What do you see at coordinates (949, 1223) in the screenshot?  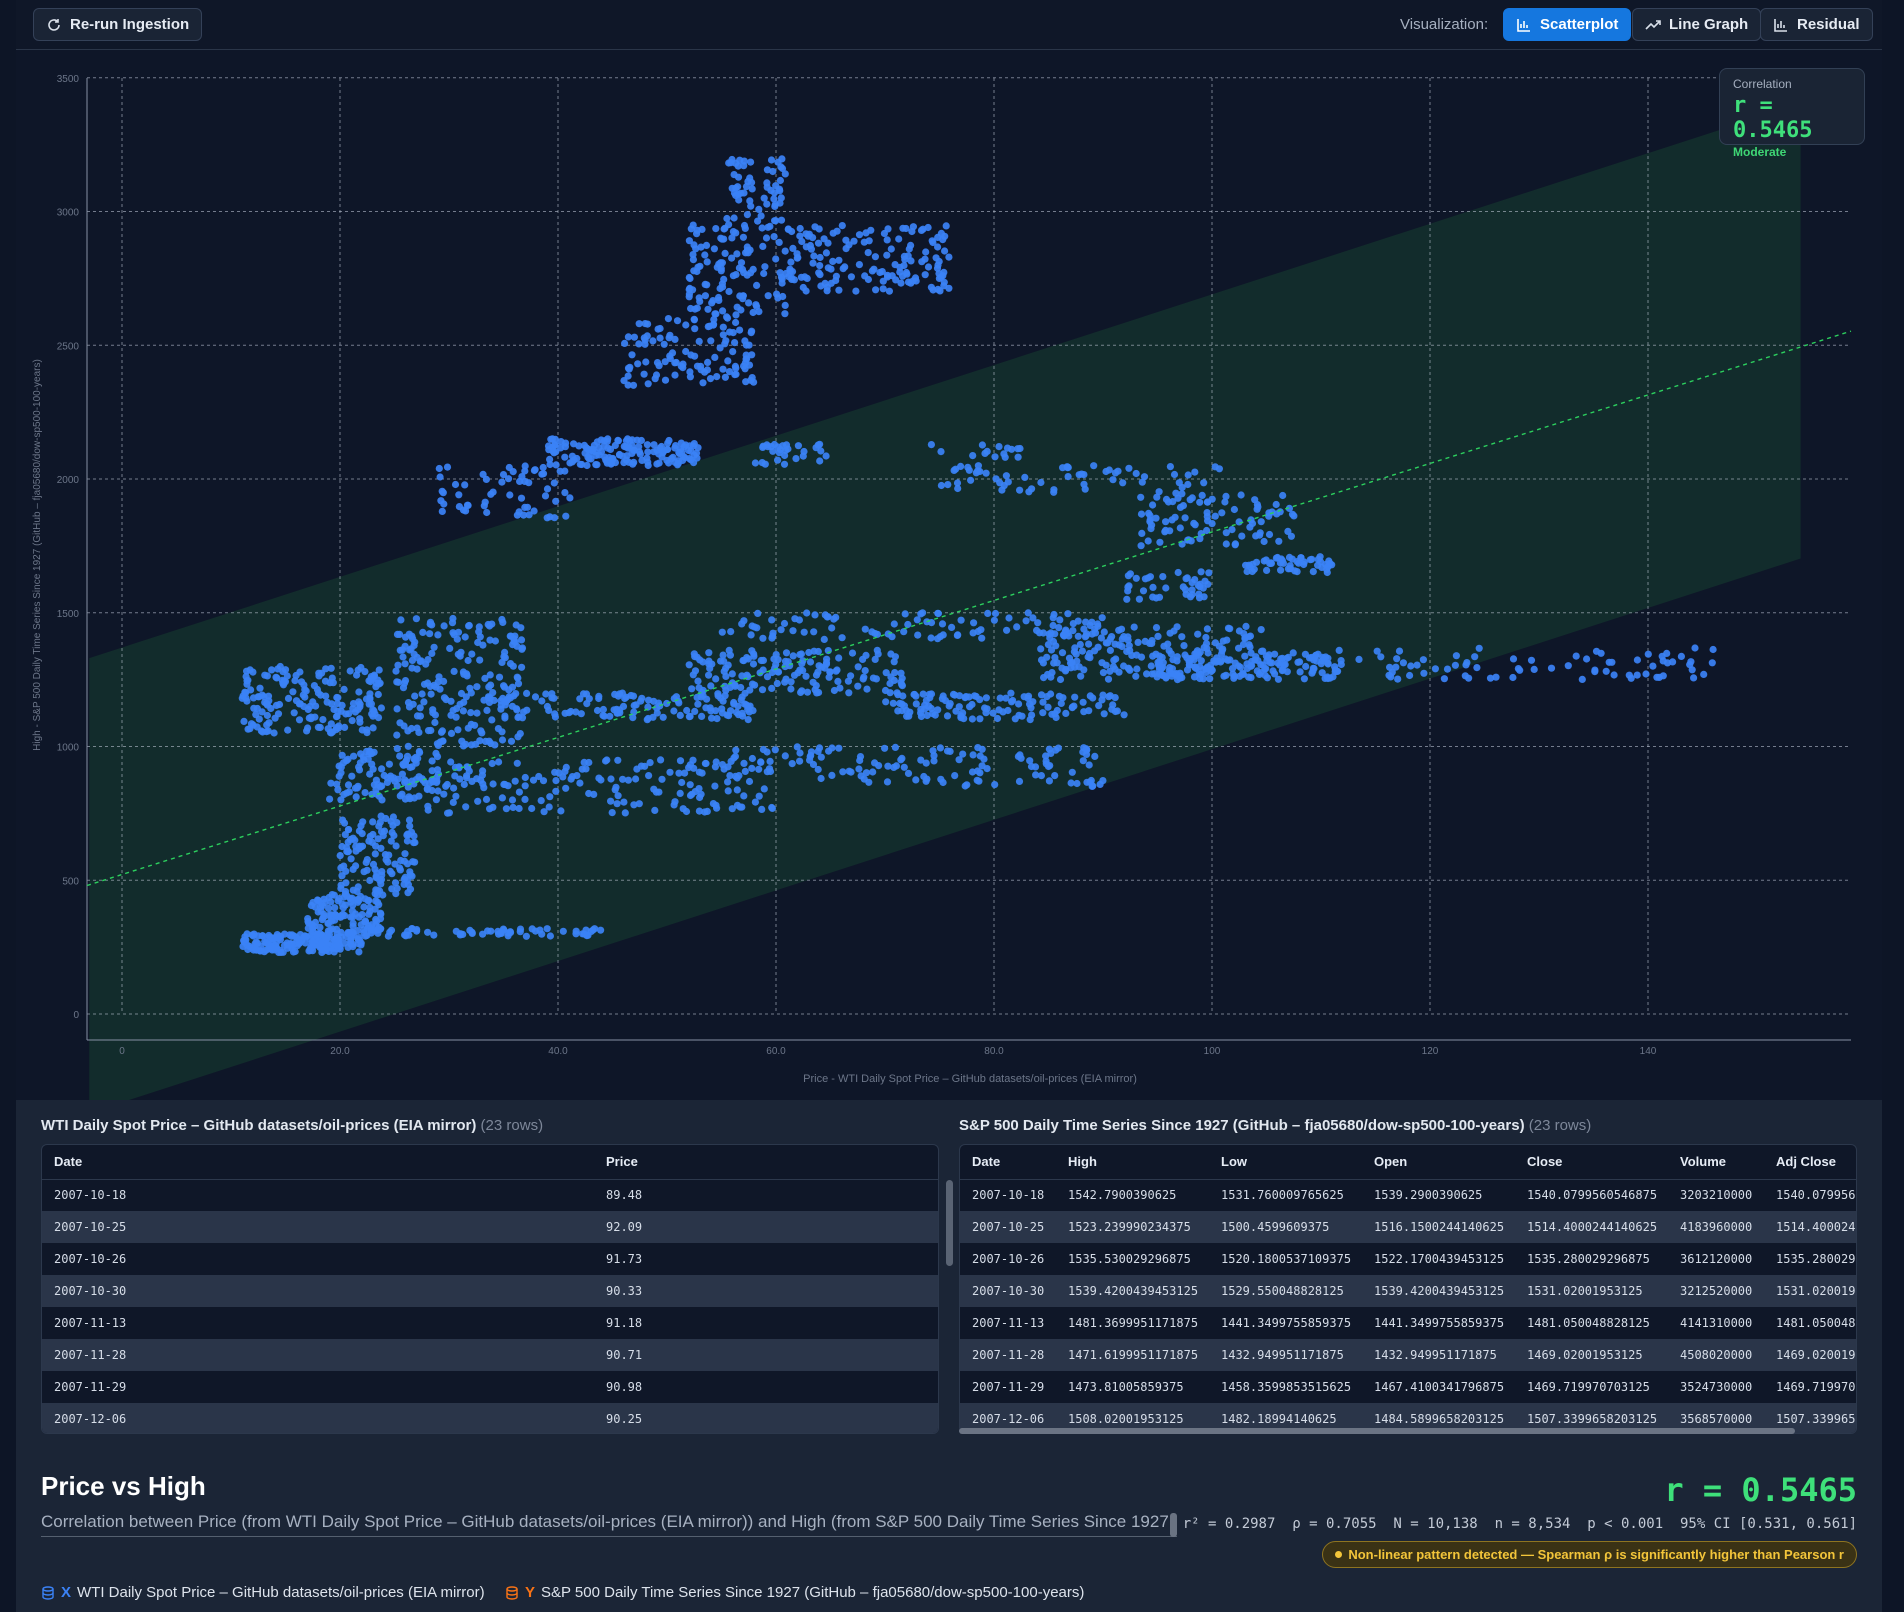 I see `oil-table-scrollbar` at bounding box center [949, 1223].